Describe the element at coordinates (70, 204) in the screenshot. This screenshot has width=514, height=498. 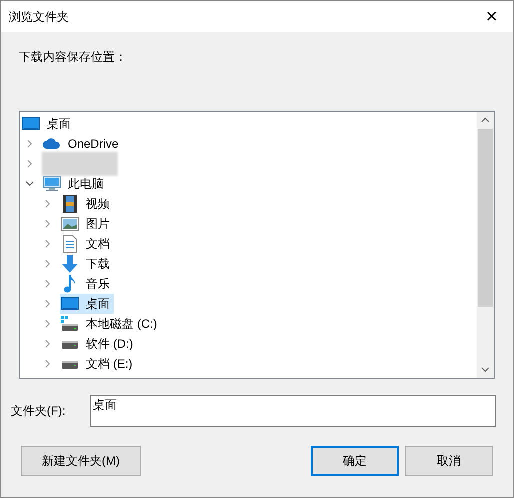
I see `film-icon` at that location.